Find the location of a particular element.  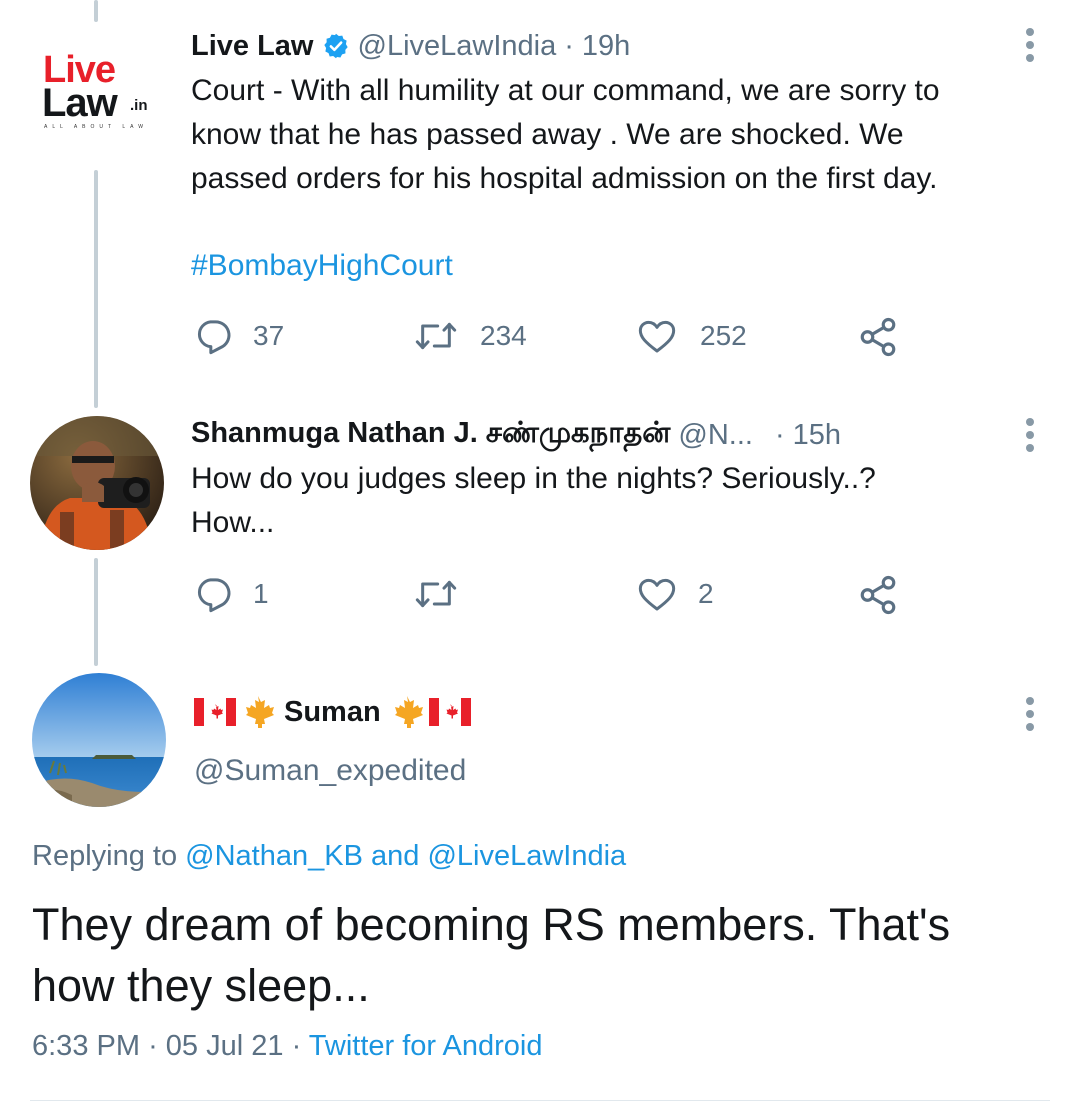

tweet2-time: 15h is located at coordinates (817, 435).